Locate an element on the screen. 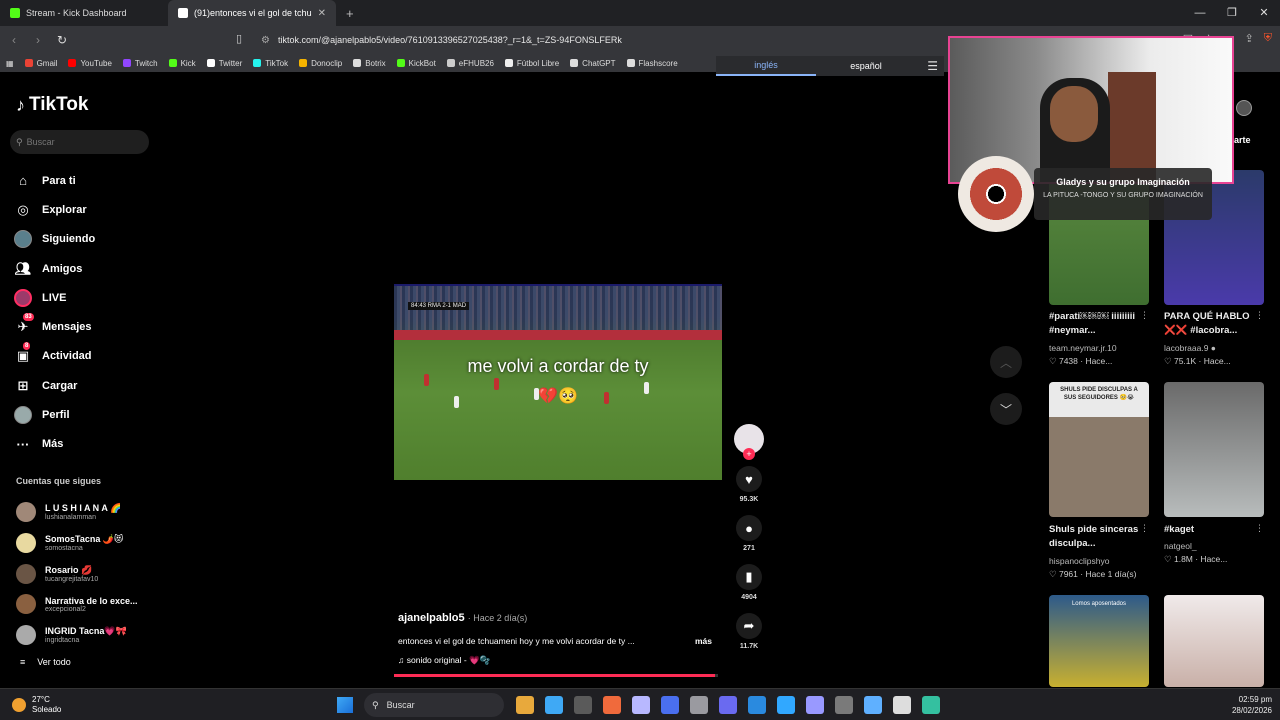  sound-link: ♫ sonido original - 💗🫧 is located at coordinates (558, 660).